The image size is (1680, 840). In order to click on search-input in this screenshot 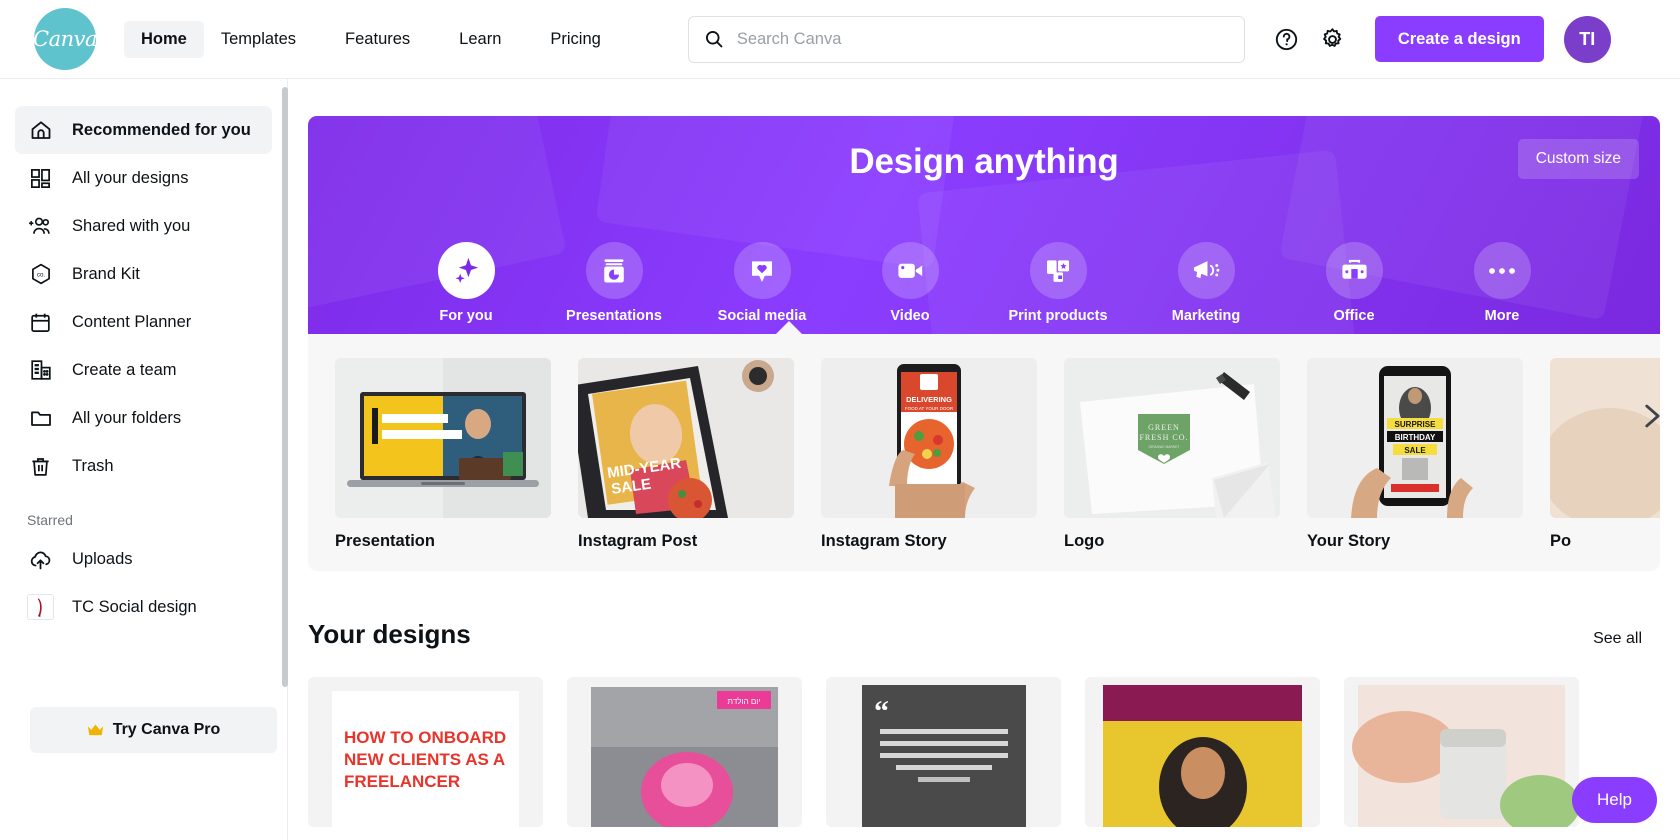, I will do `click(982, 39)`.